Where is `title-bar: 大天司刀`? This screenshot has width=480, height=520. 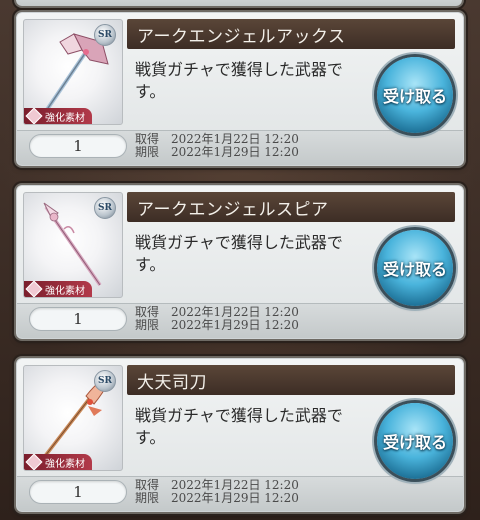
title-bar: 大天司刀 is located at coordinates (291, 380).